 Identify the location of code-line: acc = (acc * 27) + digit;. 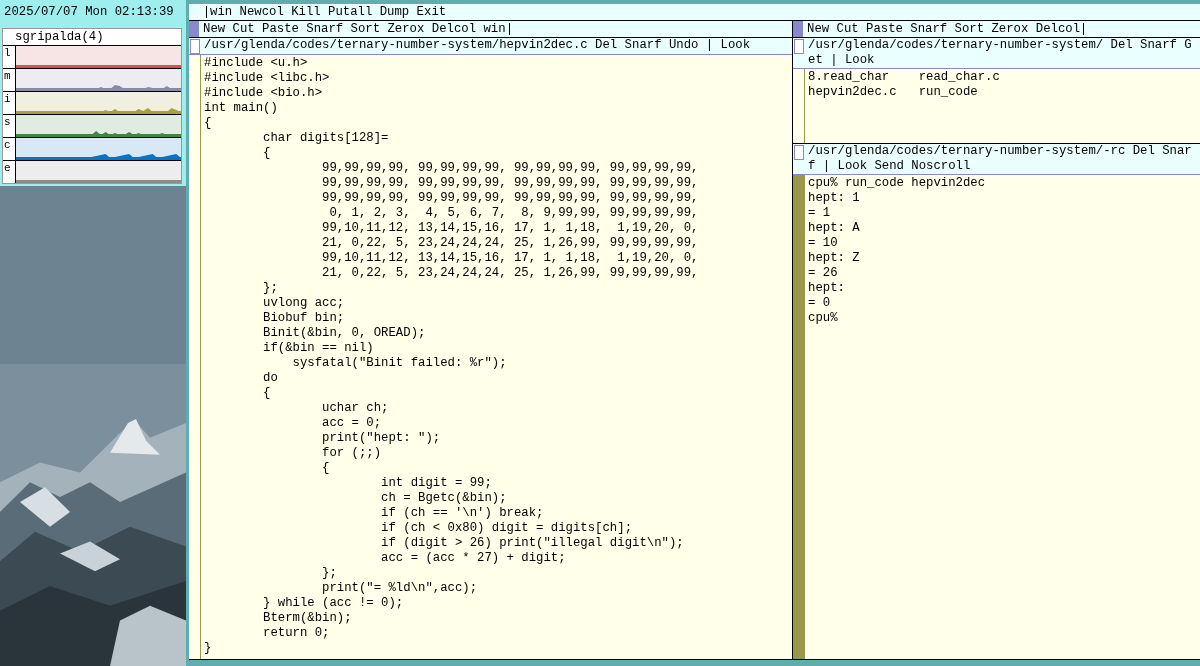
(473, 558).